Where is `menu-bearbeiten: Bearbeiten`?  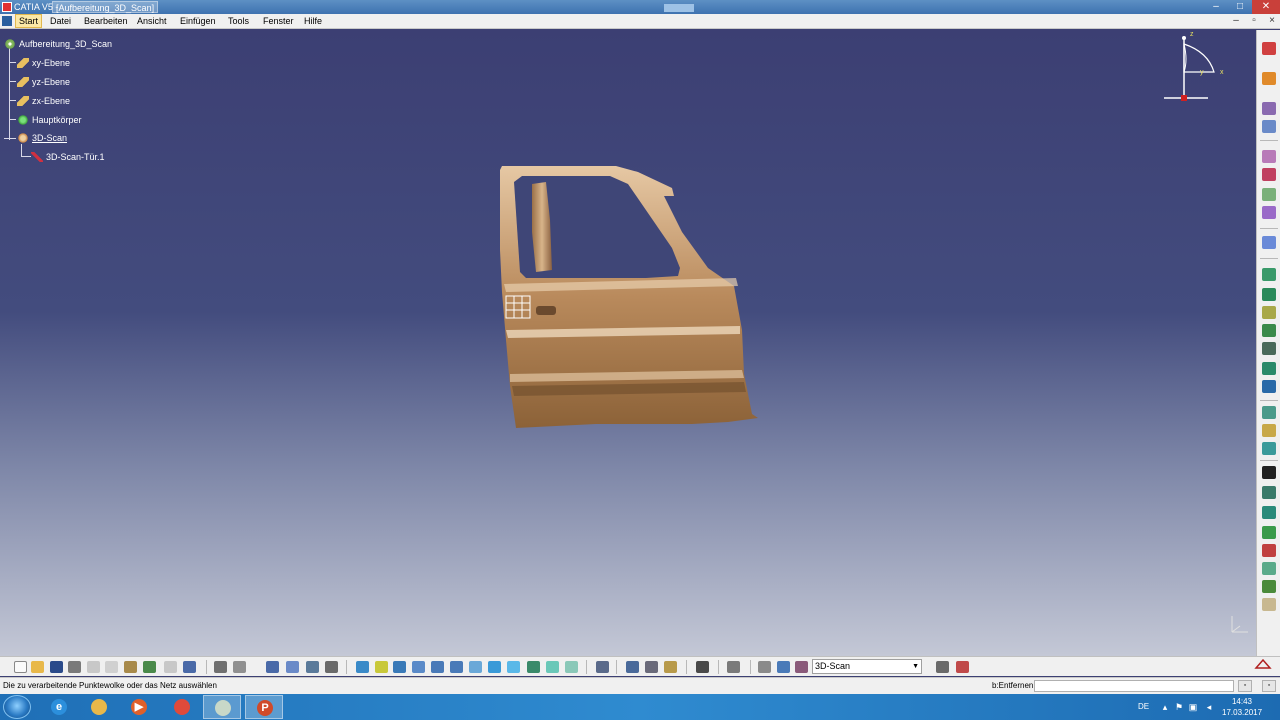 menu-bearbeiten: Bearbeiten is located at coordinates (106, 21).